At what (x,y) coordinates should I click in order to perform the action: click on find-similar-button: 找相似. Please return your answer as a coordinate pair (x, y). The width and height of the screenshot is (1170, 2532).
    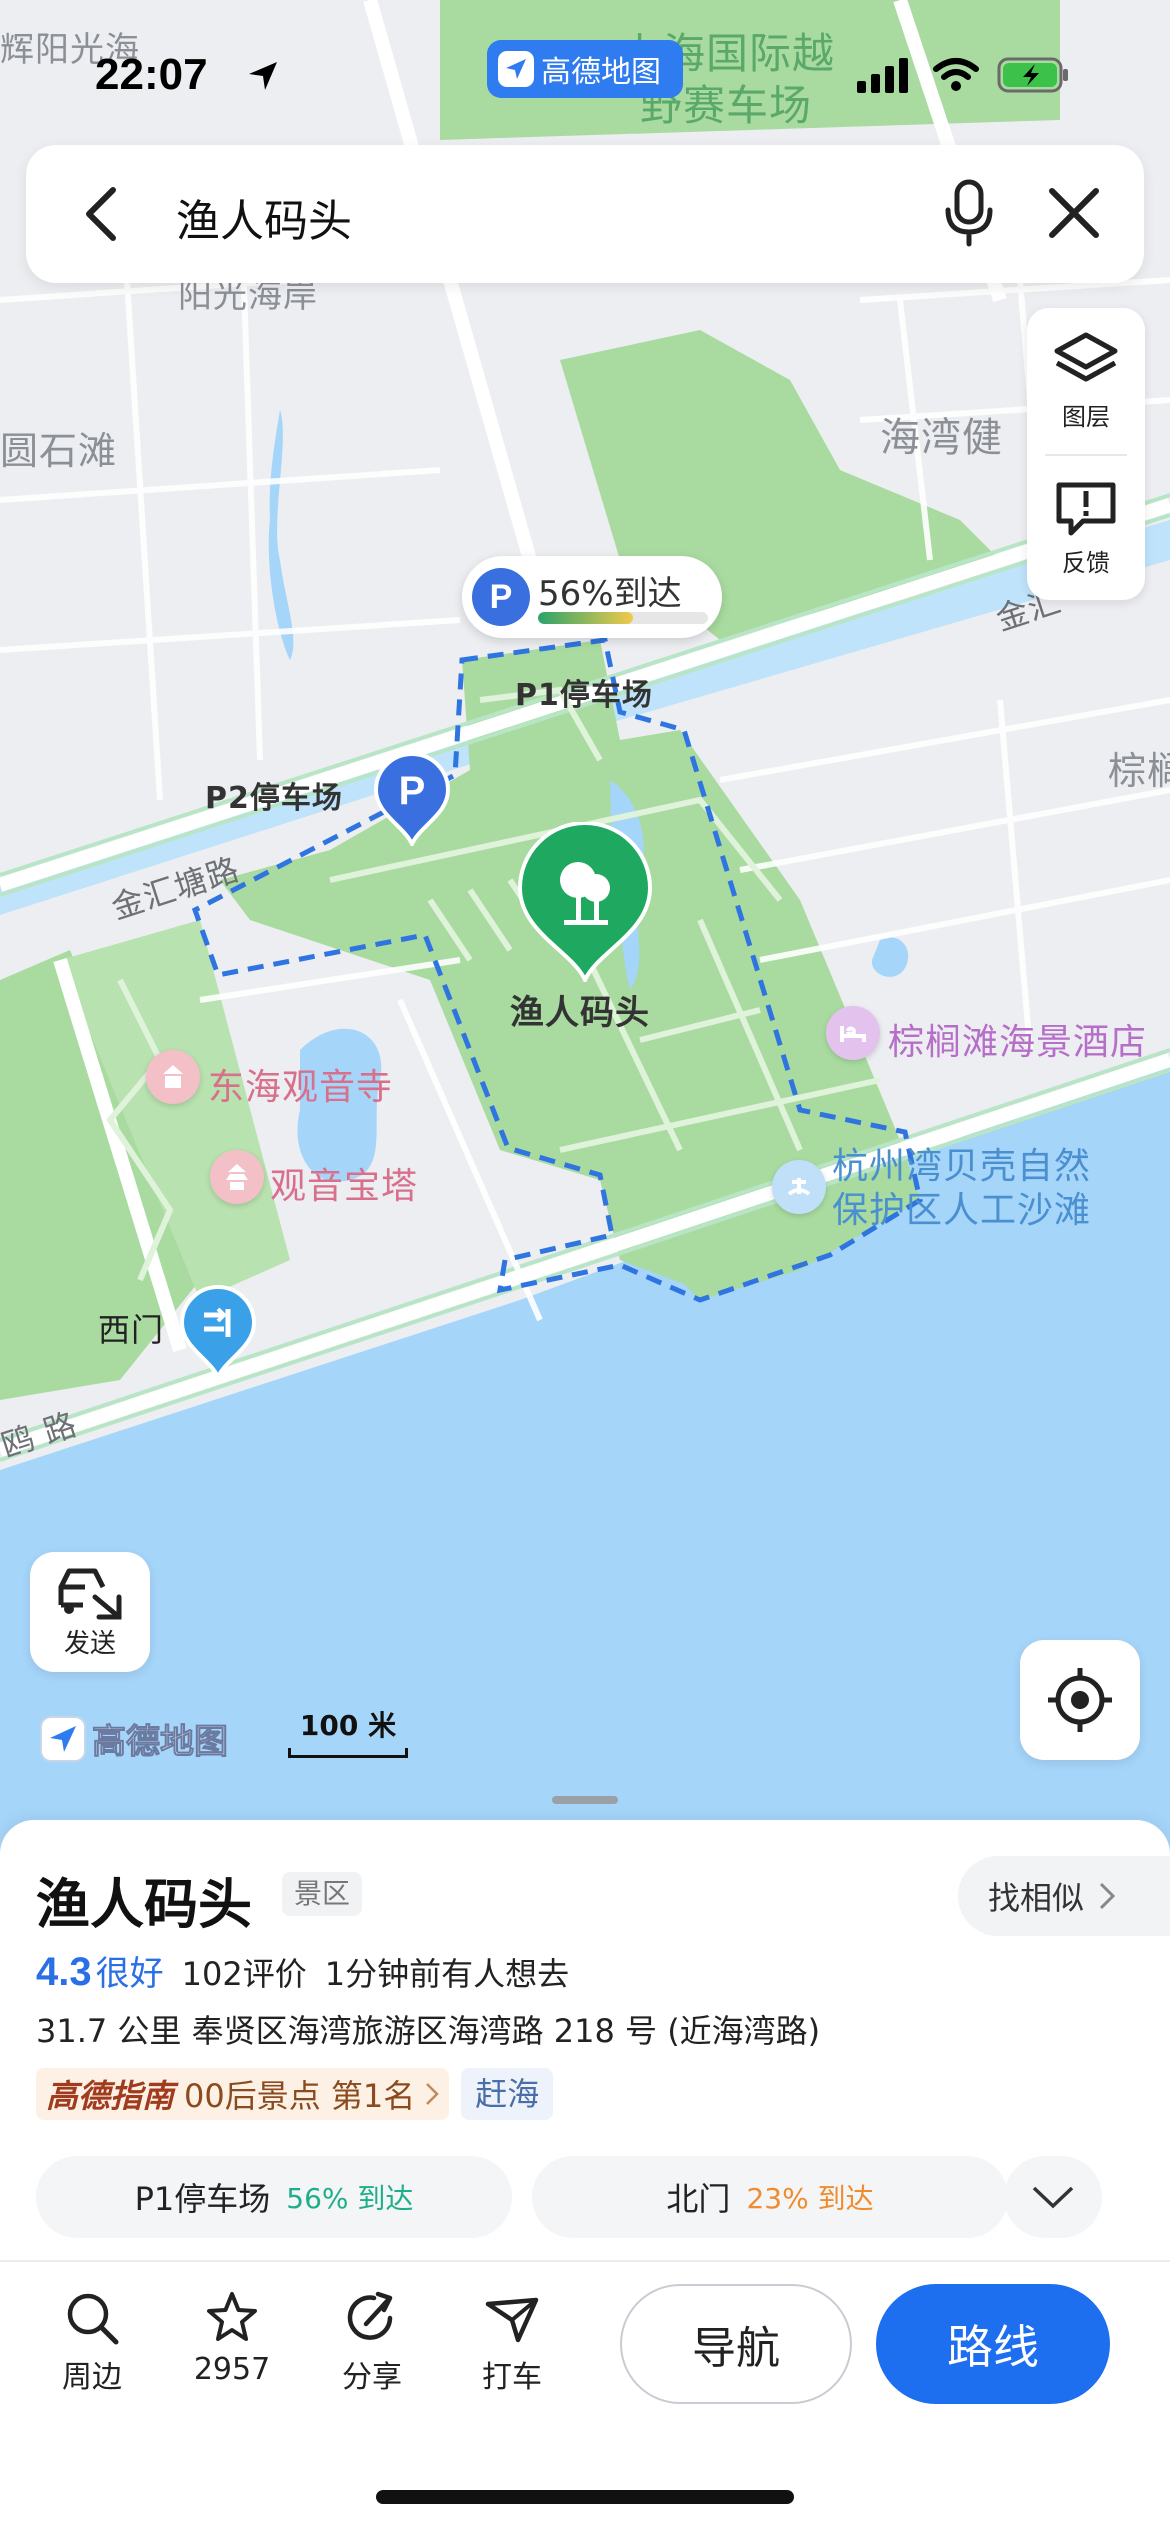
    Looking at the image, I should click on (1064, 1896).